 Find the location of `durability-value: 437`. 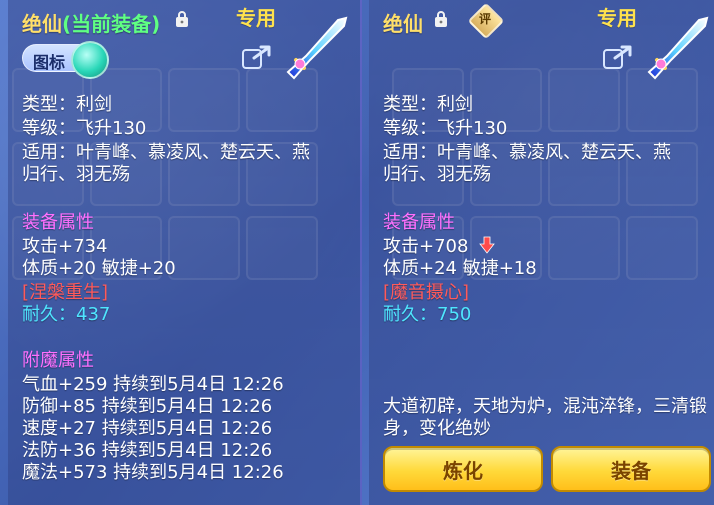

durability-value: 437 is located at coordinates (93, 314).